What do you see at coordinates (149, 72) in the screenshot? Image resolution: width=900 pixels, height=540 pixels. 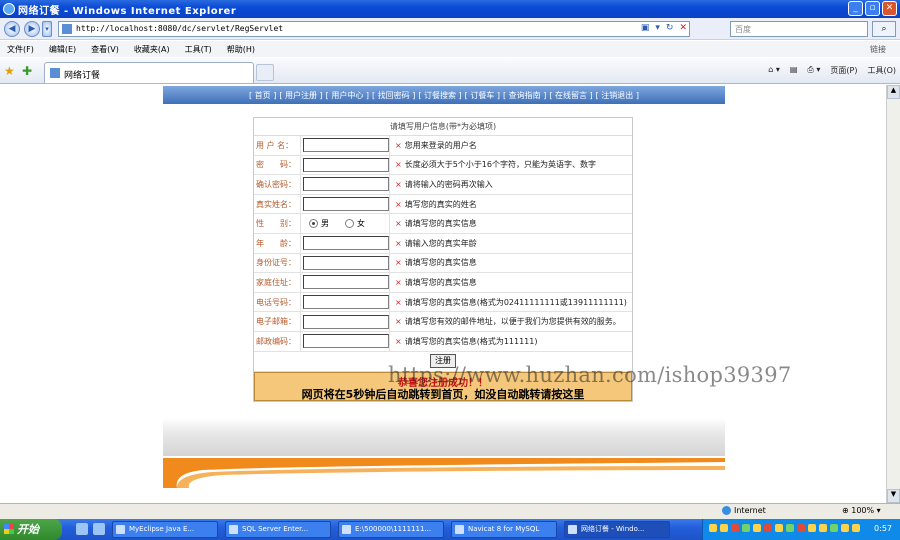 I see `tab-current: 网络订餐` at bounding box center [149, 72].